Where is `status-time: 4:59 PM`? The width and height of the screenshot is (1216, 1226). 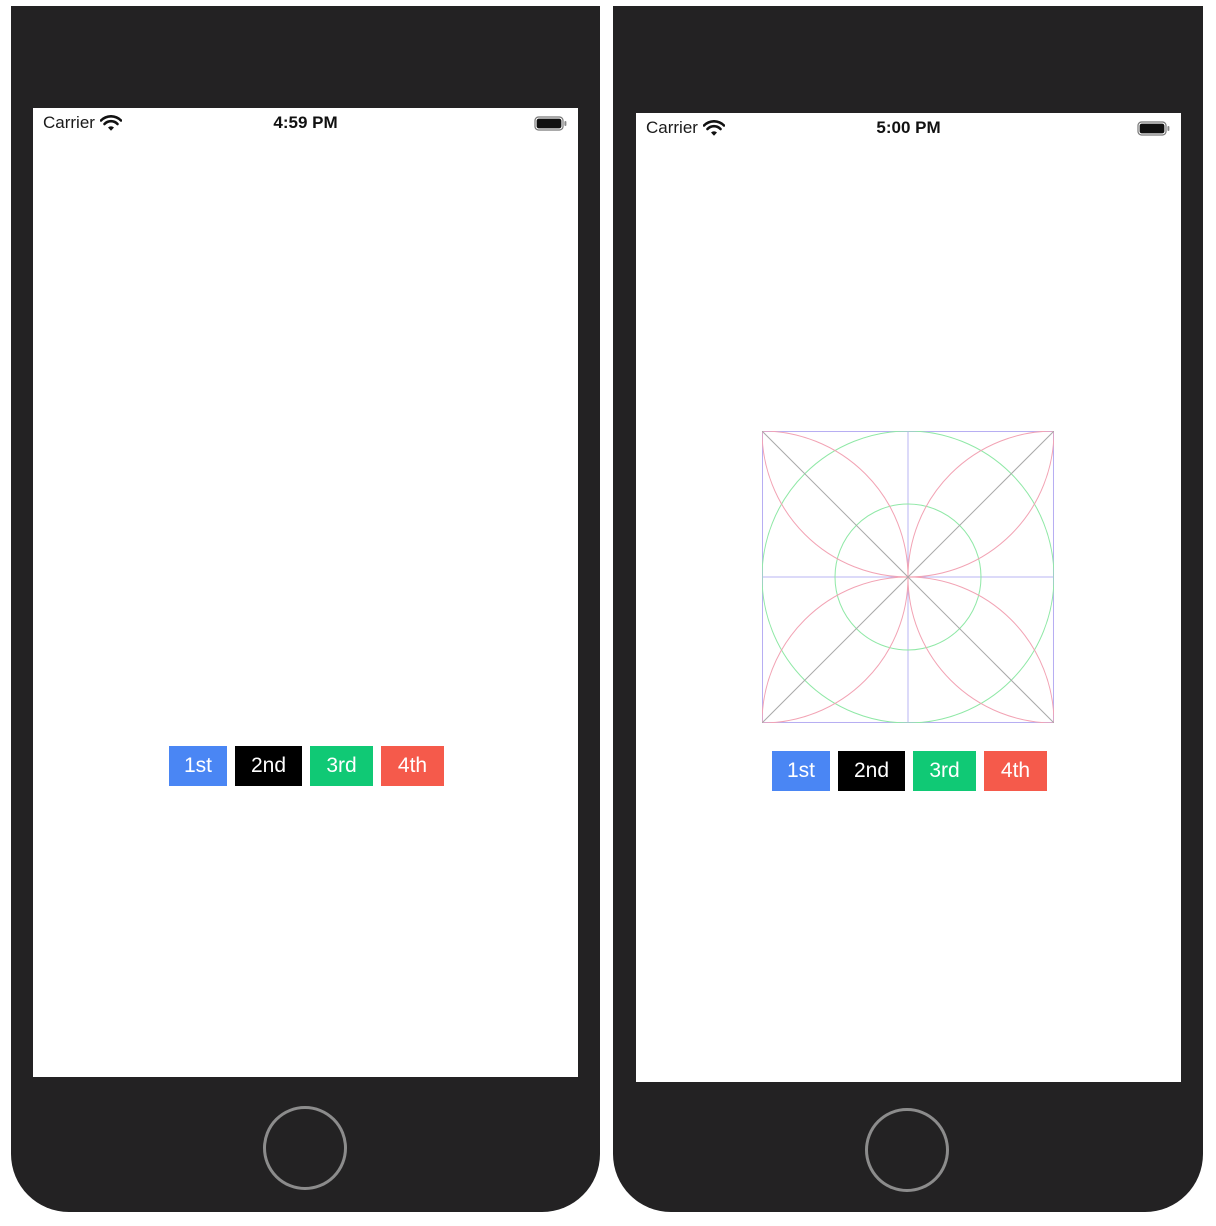
status-time: 4:59 PM is located at coordinates (305, 122).